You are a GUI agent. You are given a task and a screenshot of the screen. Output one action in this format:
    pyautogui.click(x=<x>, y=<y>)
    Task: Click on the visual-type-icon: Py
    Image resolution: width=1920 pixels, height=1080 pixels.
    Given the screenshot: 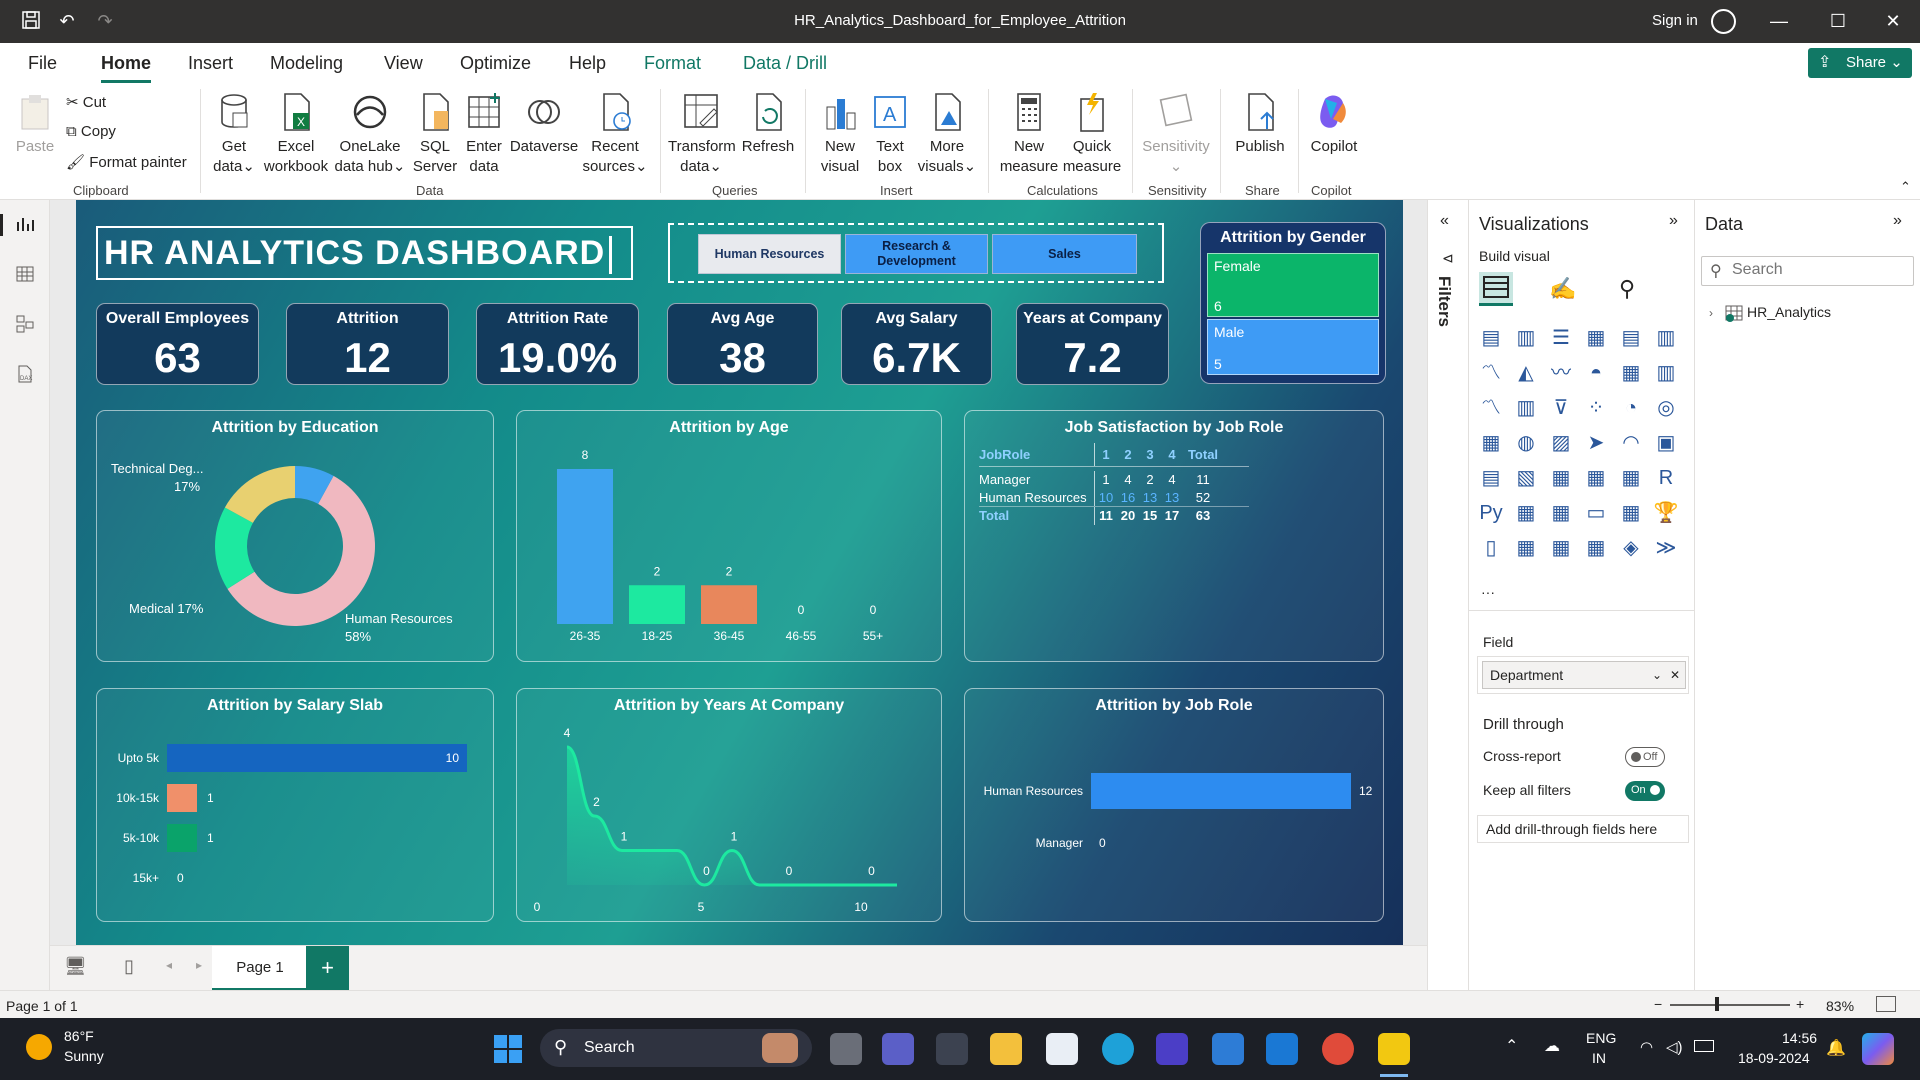 What is the action you would take?
    pyautogui.click(x=1491, y=513)
    